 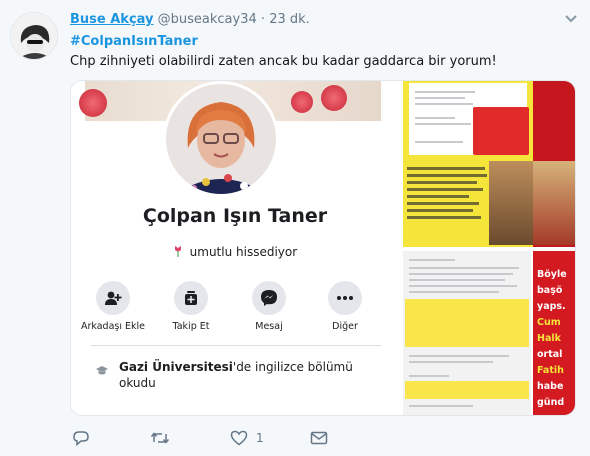 What do you see at coordinates (549, 338) in the screenshot?
I see `red-text-line: Halk` at bounding box center [549, 338].